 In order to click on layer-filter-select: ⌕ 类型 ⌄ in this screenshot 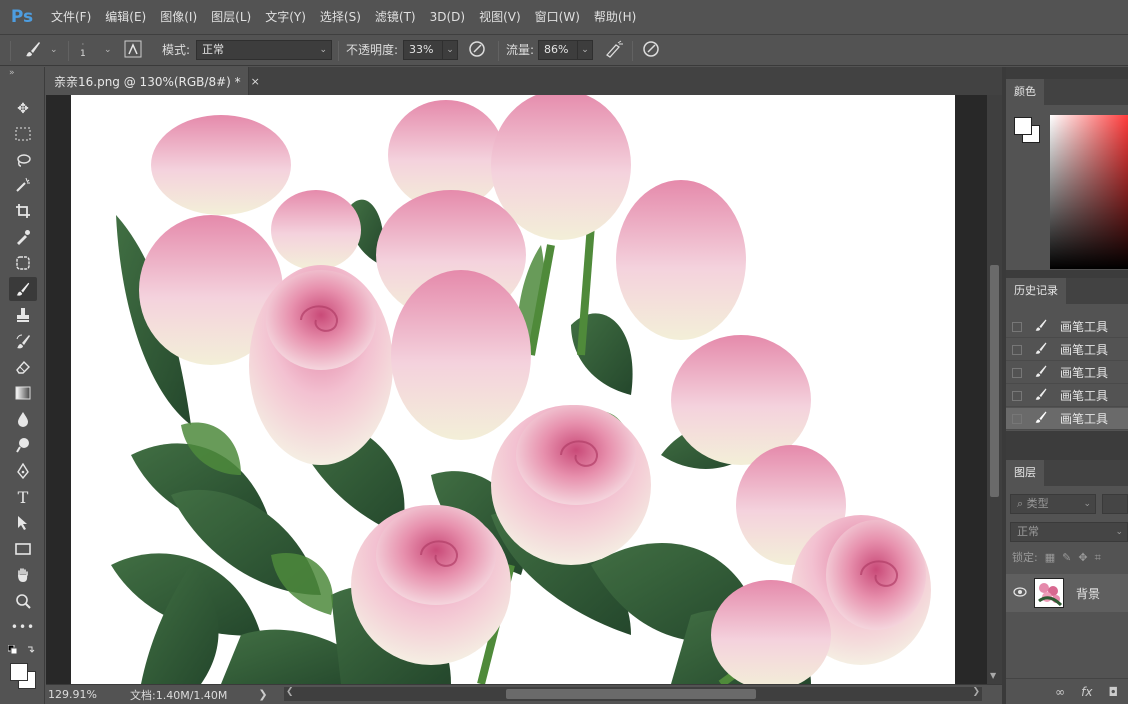, I will do `click(1053, 504)`.